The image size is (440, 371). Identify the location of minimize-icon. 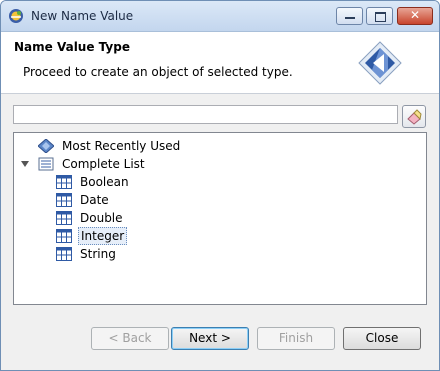
(350, 18).